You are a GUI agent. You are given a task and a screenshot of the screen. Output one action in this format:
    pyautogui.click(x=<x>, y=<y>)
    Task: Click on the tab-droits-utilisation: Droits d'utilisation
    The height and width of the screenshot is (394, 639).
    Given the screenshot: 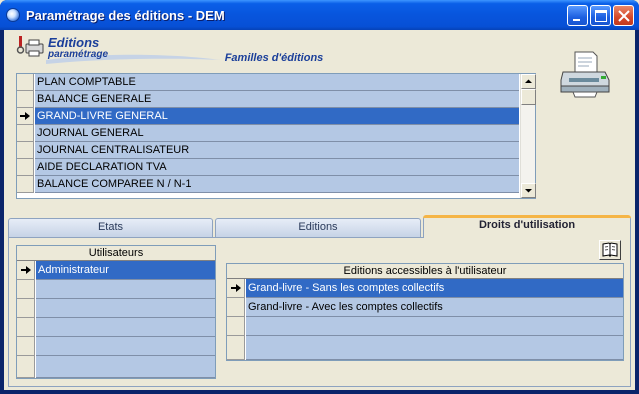 What is the action you would take?
    pyautogui.click(x=527, y=226)
    